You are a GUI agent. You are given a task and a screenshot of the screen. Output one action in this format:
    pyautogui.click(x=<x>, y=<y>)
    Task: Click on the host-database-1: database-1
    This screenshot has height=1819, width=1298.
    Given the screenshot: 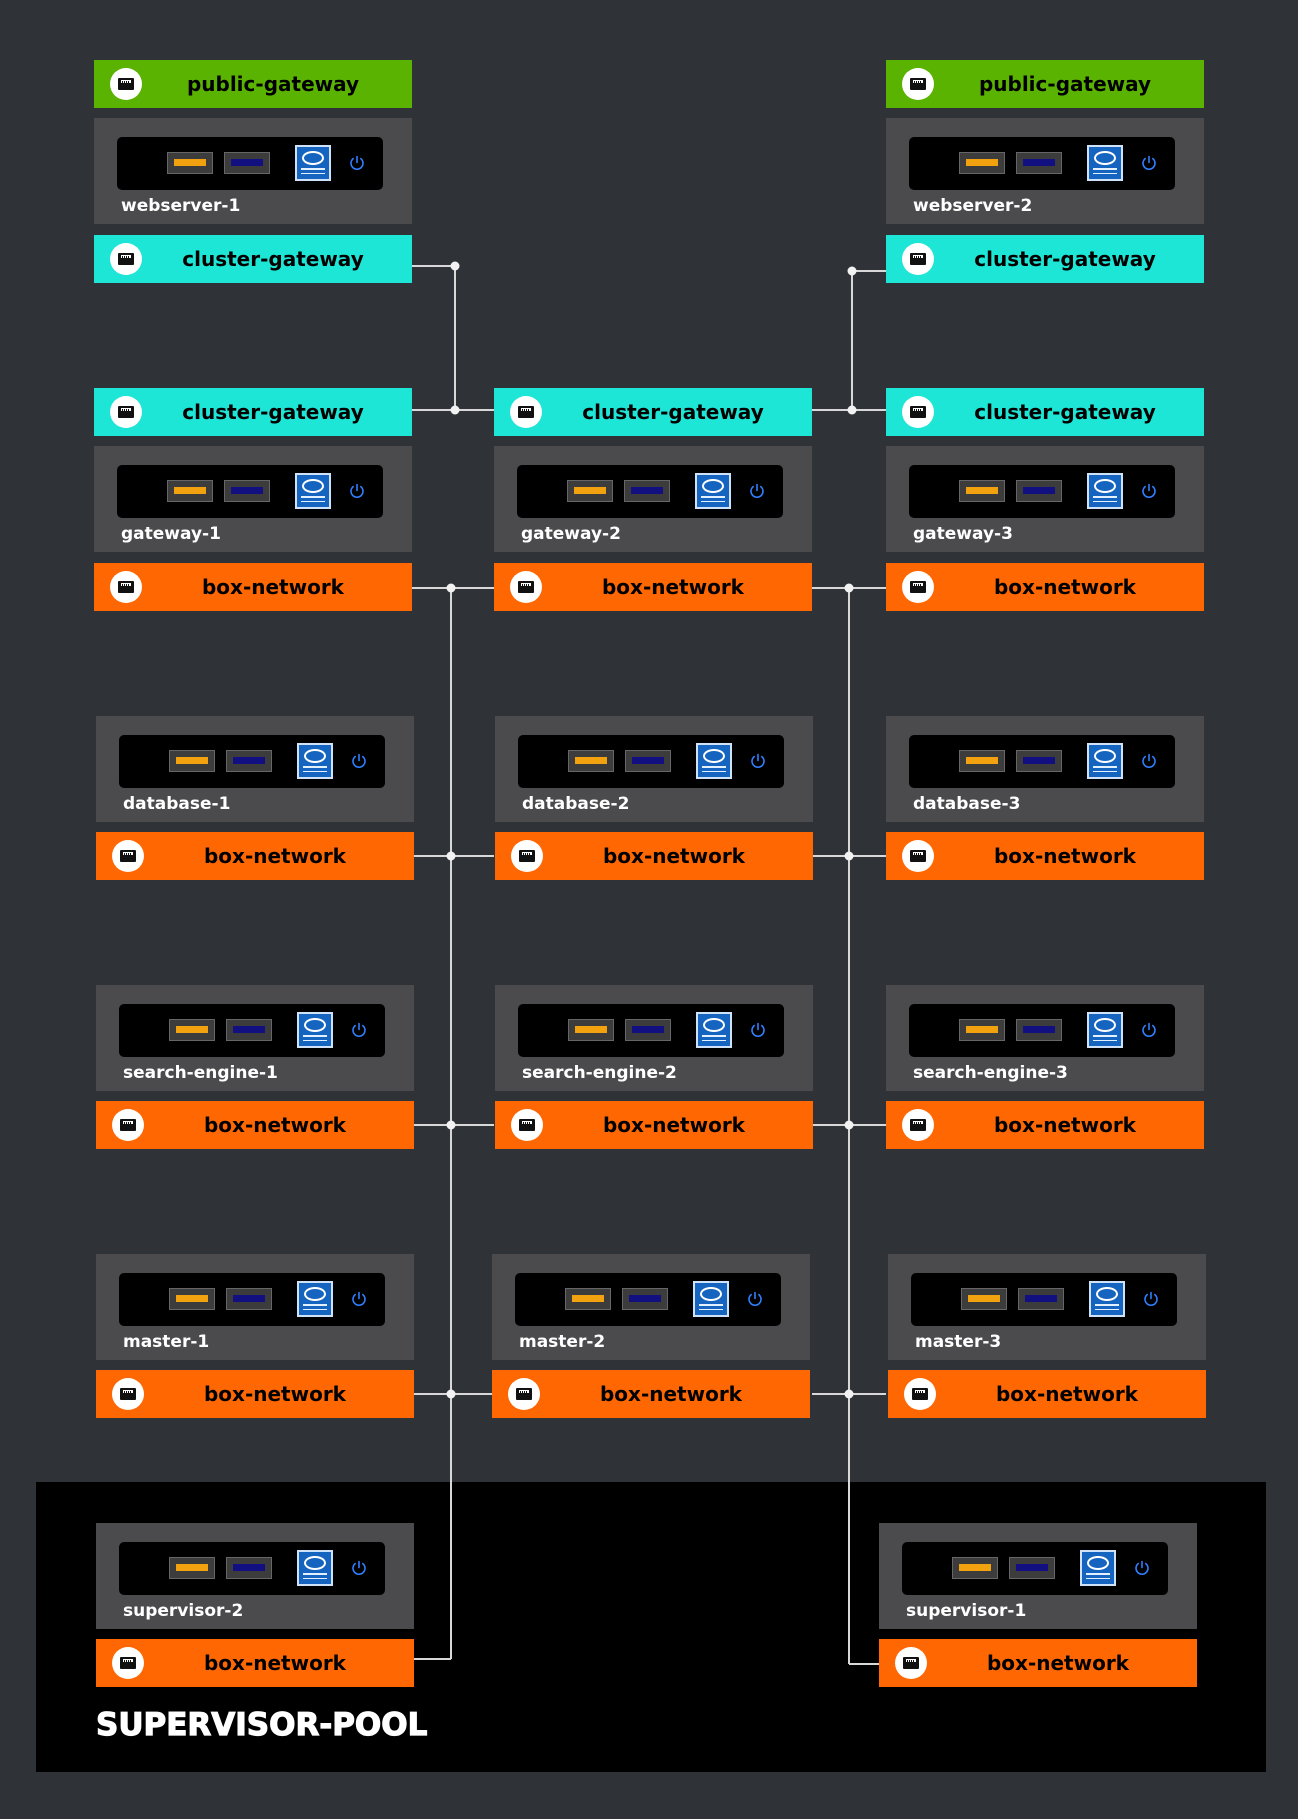 What is the action you would take?
    pyautogui.click(x=255, y=769)
    